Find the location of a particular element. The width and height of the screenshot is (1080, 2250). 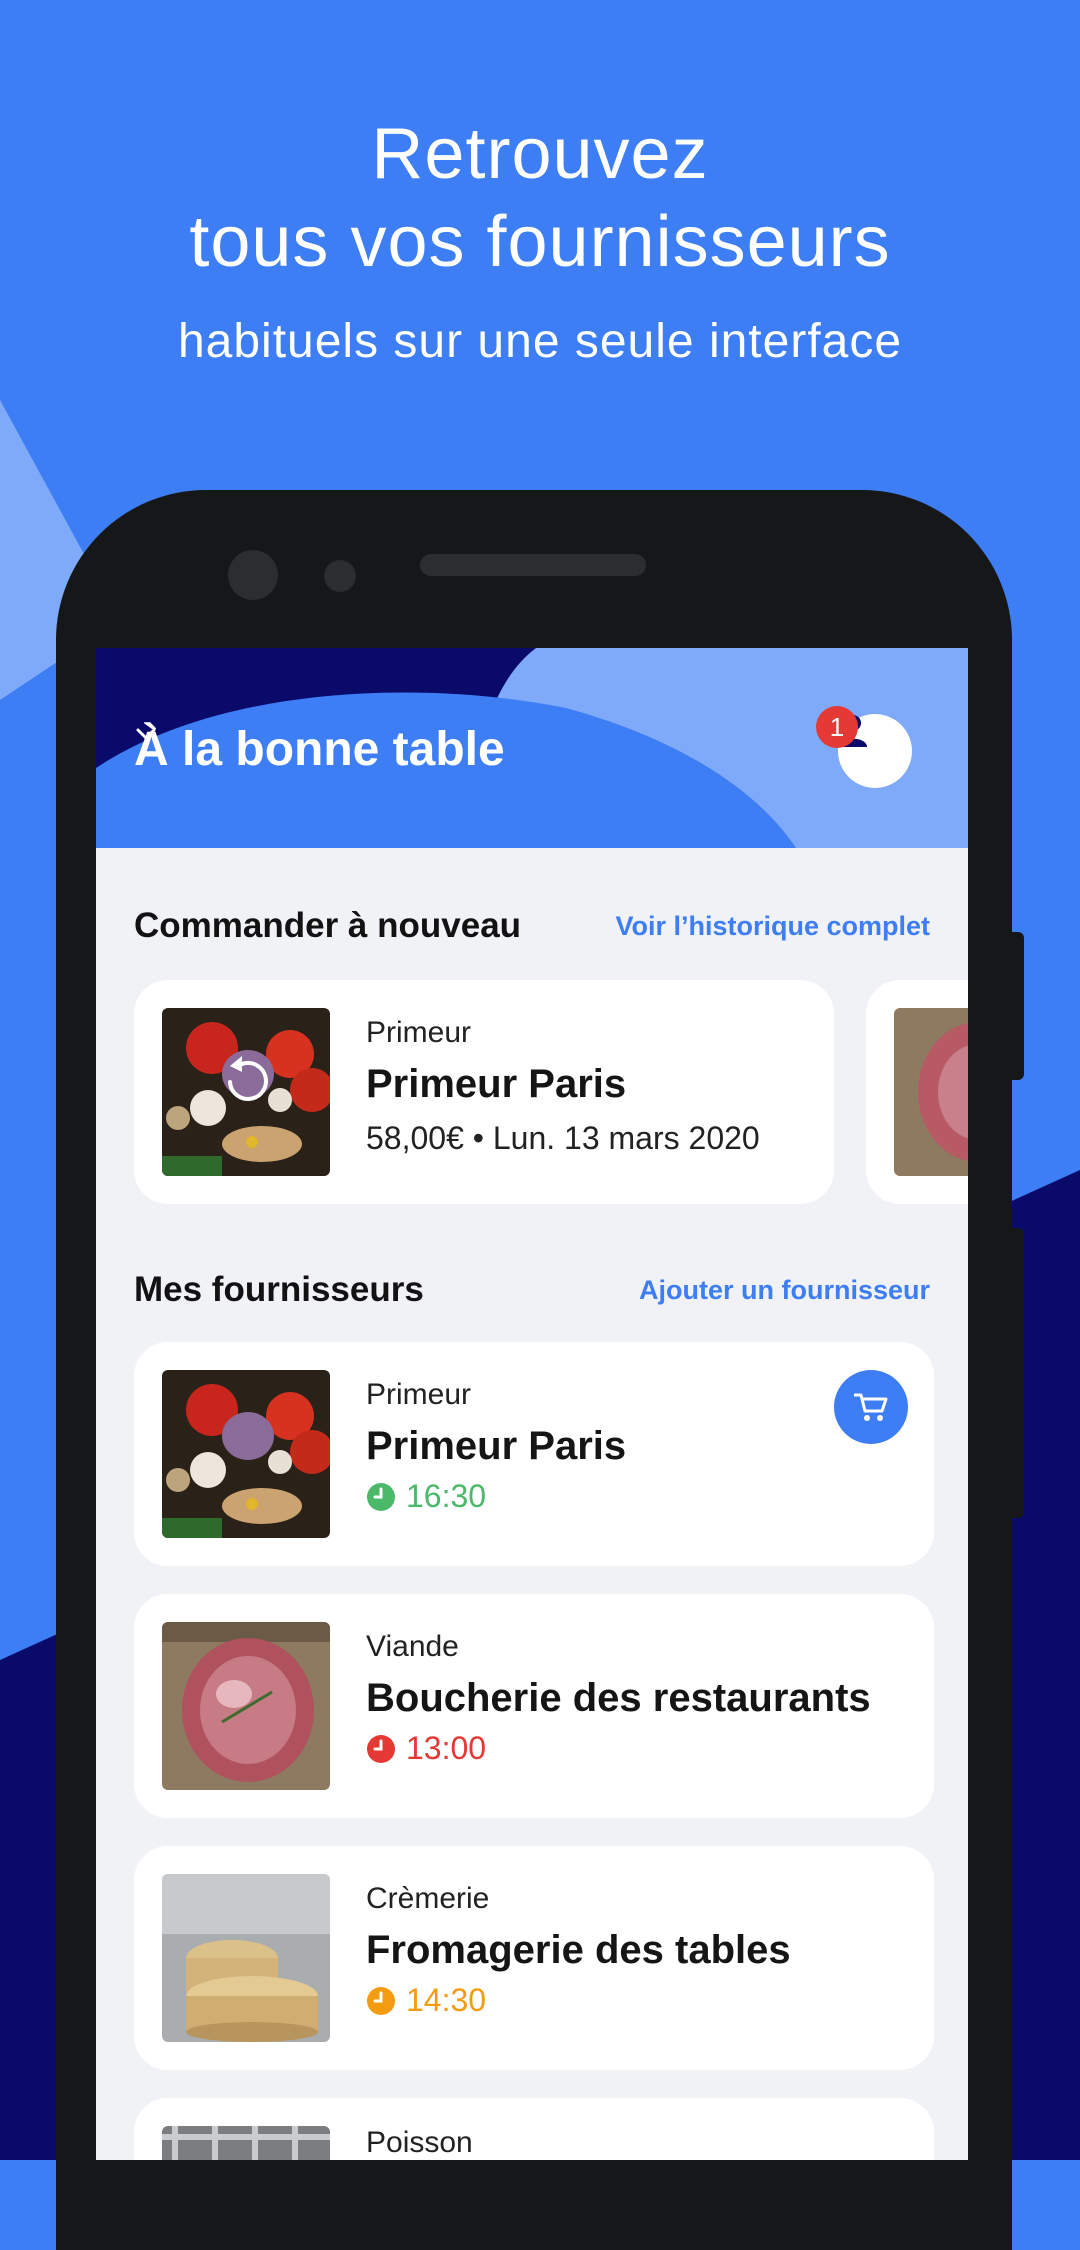

supplier-category: Crèmerie is located at coordinates (428, 1898).